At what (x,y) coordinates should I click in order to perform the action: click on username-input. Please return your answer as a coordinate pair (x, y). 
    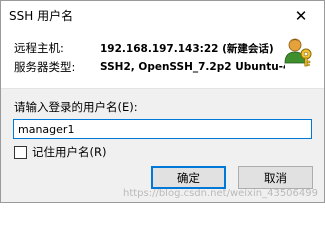
    Looking at the image, I should click on (162, 129).